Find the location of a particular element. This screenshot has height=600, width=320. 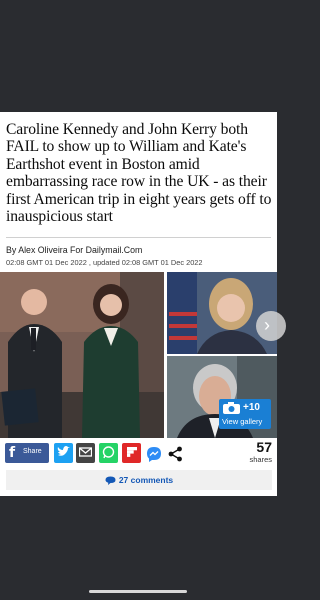

article-byline: By Alex Oliveira For Dailymail.Com is located at coordinates (74, 250).